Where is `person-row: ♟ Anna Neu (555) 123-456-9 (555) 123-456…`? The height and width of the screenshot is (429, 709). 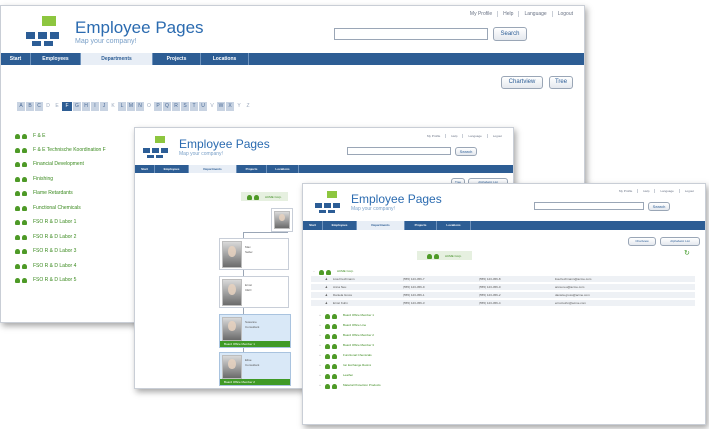 person-row: ♟ Anna Neu (555) 123-456-9 (555) 123-456… is located at coordinates (503, 287).